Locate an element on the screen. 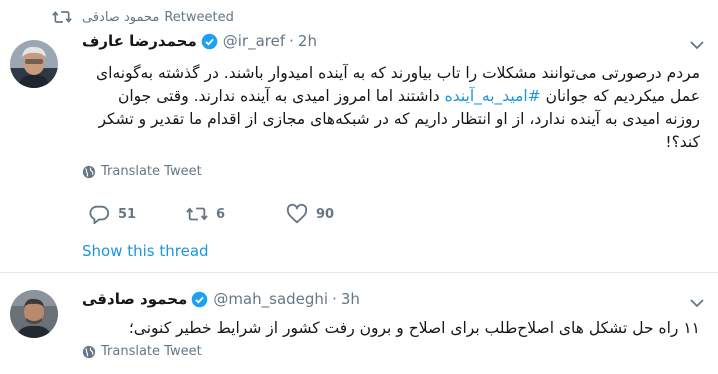 This screenshot has width=718, height=374. handle: @mah_sadeghi is located at coordinates (270, 299).